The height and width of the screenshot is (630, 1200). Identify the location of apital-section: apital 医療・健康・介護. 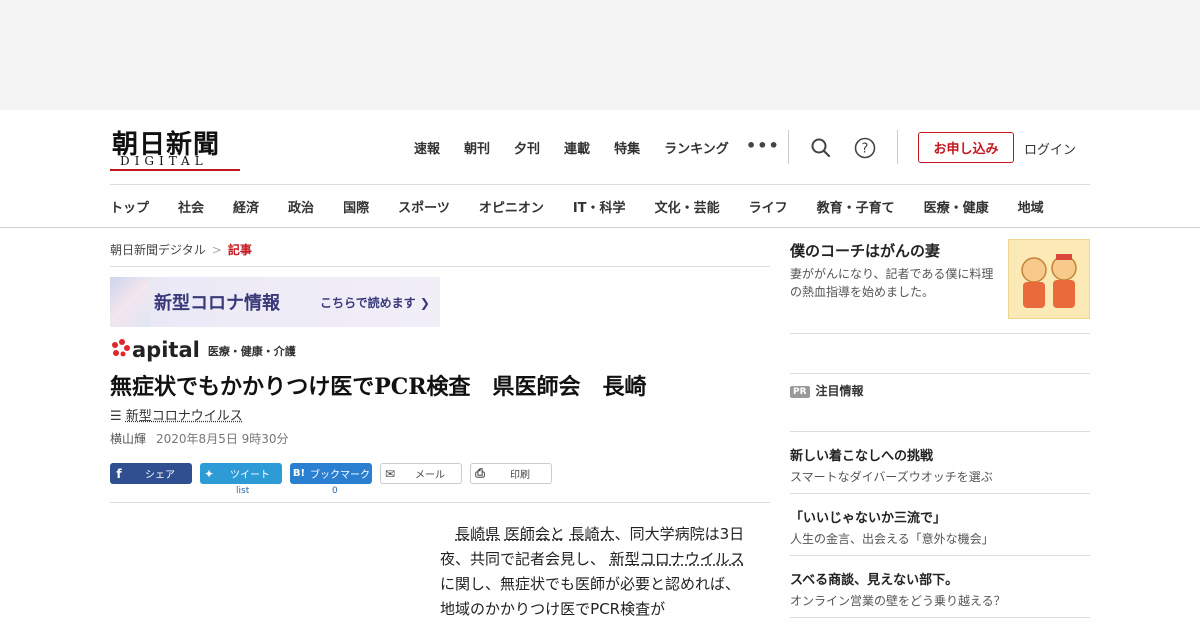
(203, 350).